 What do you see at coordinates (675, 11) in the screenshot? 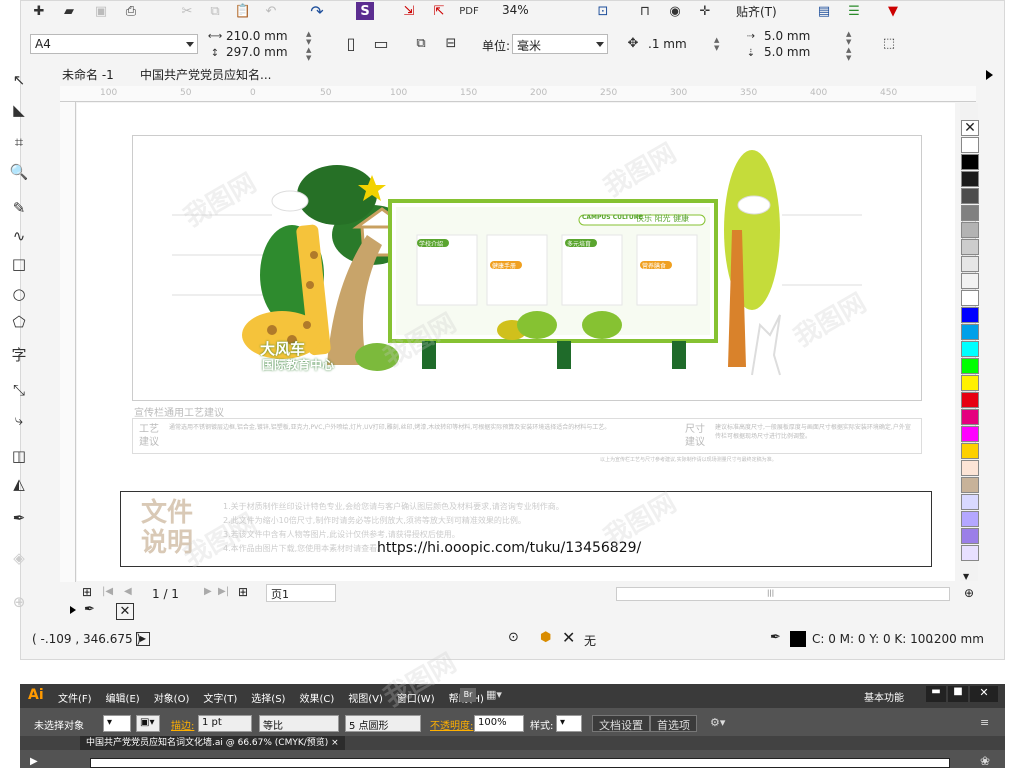
I see `view-eye-icon: ◉` at bounding box center [675, 11].